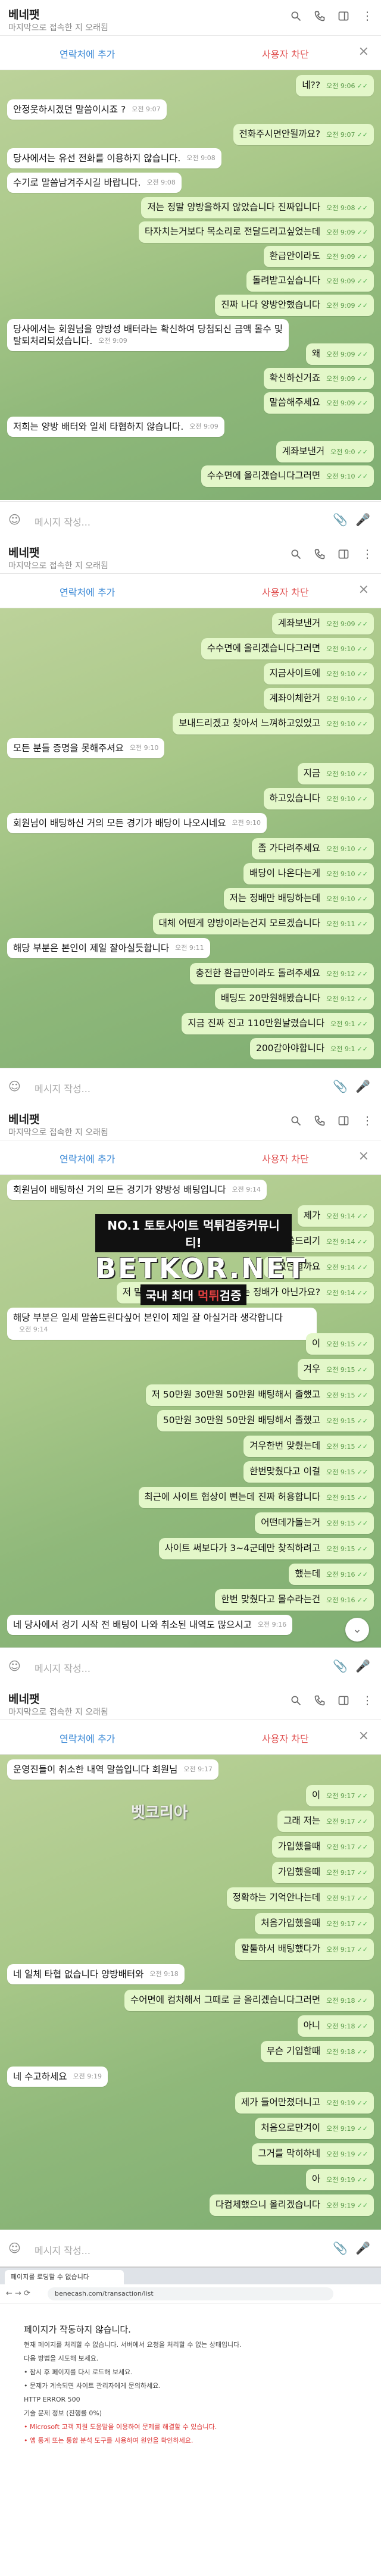  I want to click on outgoing-message: 200감아야합니다 오전 9:1 ✓✓, so click(311, 1048).